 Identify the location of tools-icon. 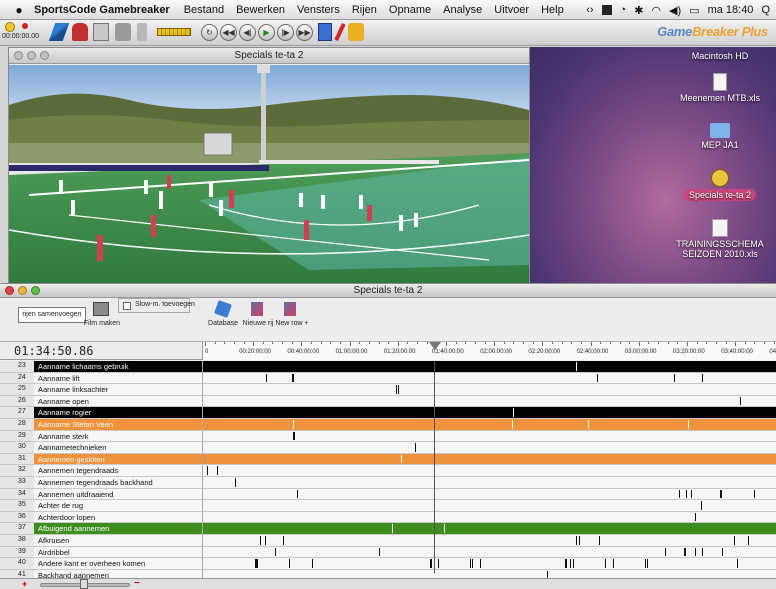
(123, 32).